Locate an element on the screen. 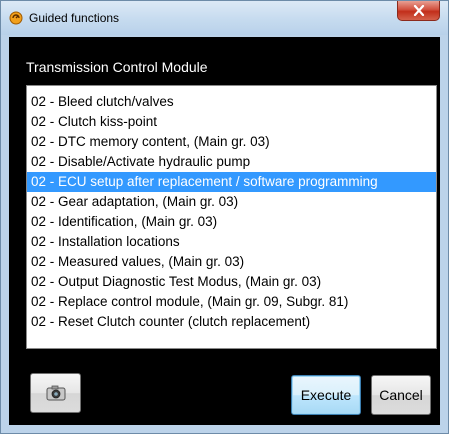  list-item: 02 - Identification, (Main gr. 03) is located at coordinates (231, 222).